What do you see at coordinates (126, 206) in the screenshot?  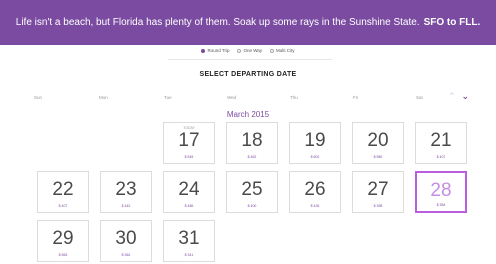 I see `day-price: $ 442` at bounding box center [126, 206].